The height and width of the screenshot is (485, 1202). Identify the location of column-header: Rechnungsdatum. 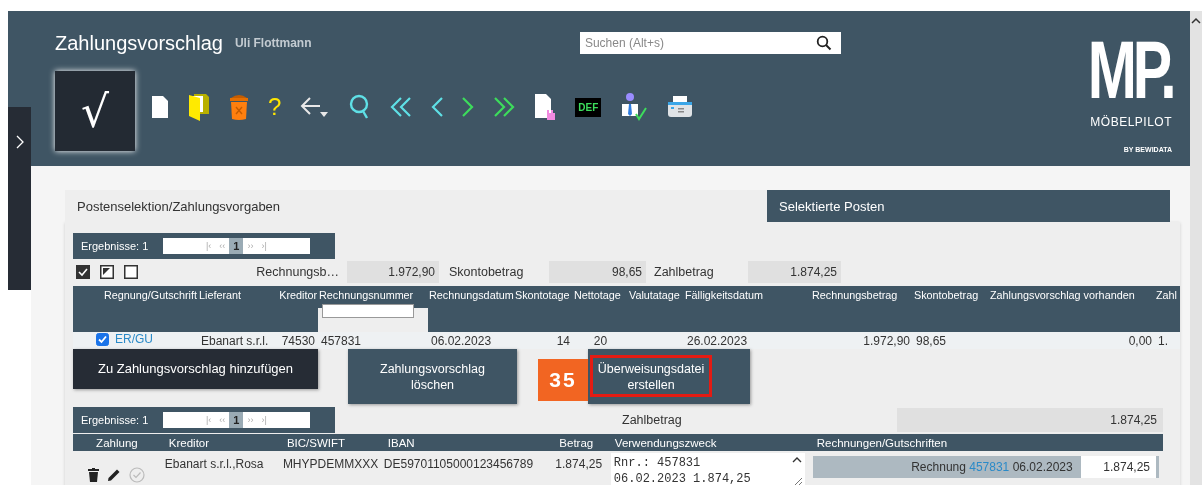
(471, 309).